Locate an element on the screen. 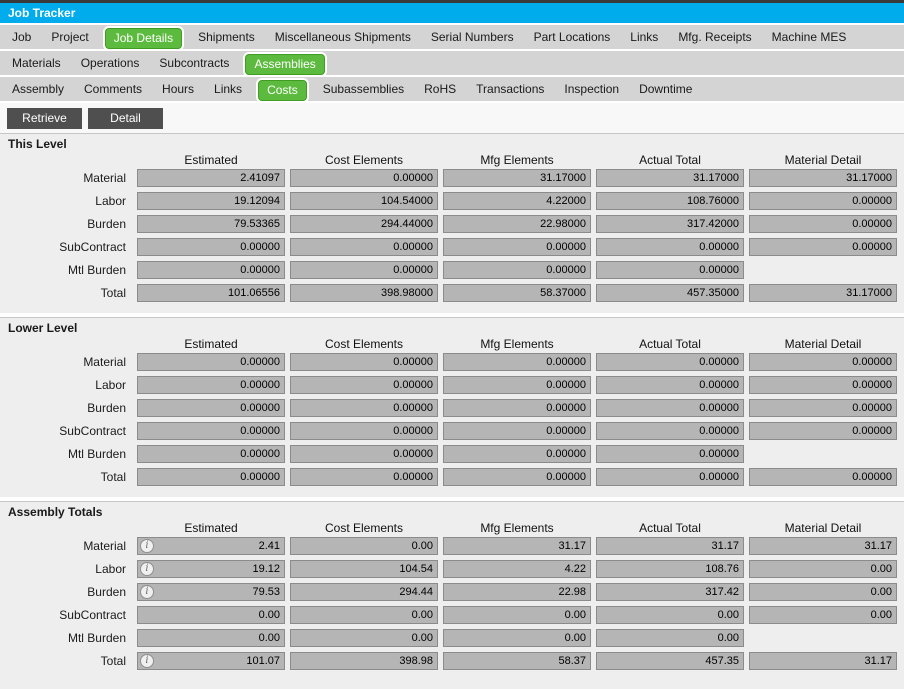 The image size is (904, 689). tab-serial-numbers: Serial Numbers is located at coordinates (472, 37).